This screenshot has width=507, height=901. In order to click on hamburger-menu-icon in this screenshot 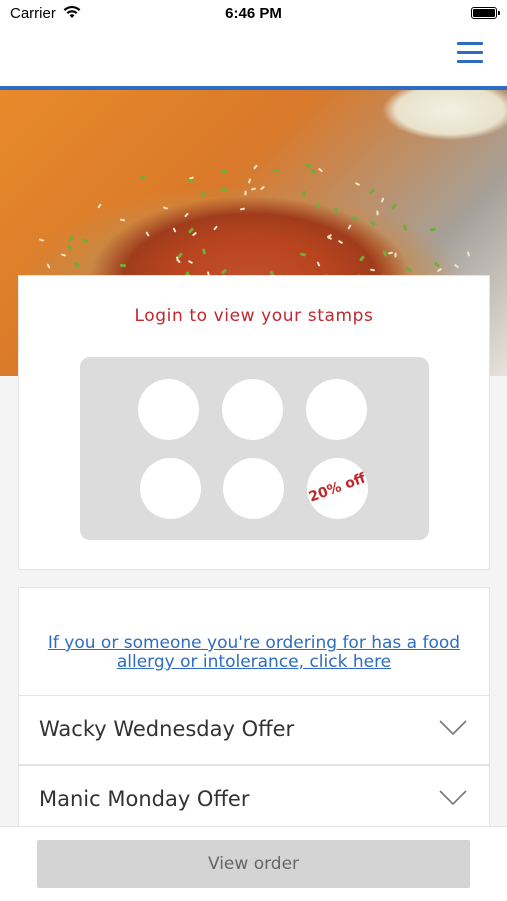, I will do `click(470, 53)`.